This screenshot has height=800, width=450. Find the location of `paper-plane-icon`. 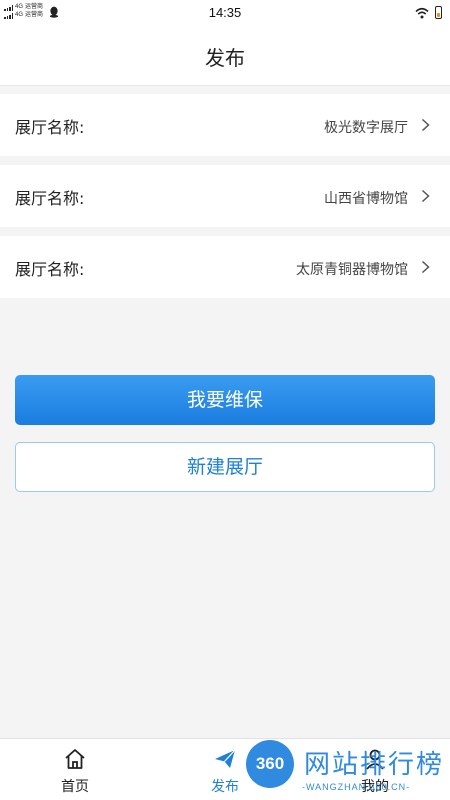

paper-plane-icon is located at coordinates (225, 758).